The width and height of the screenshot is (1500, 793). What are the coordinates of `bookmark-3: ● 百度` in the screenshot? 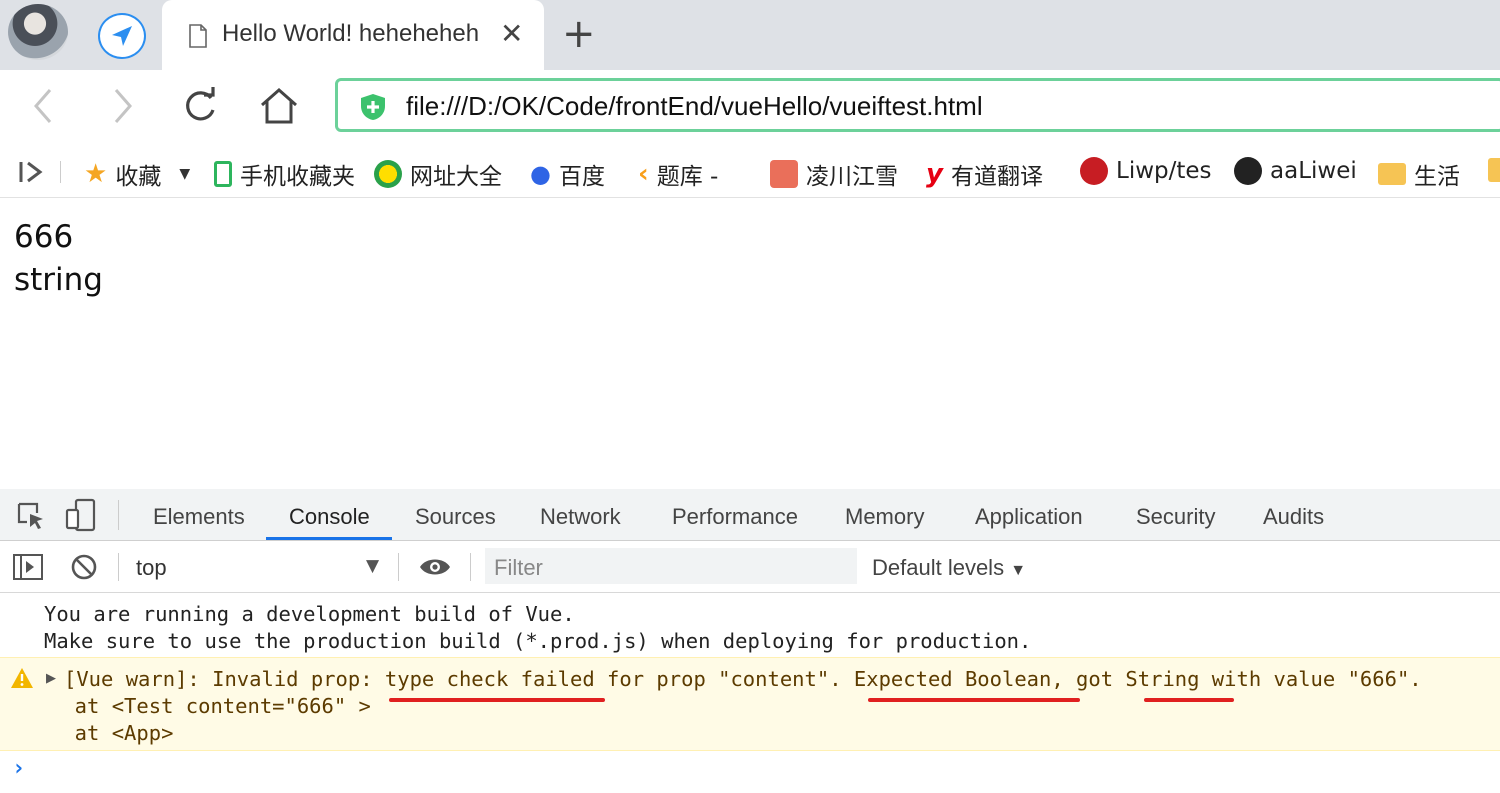 It's located at (567, 174).